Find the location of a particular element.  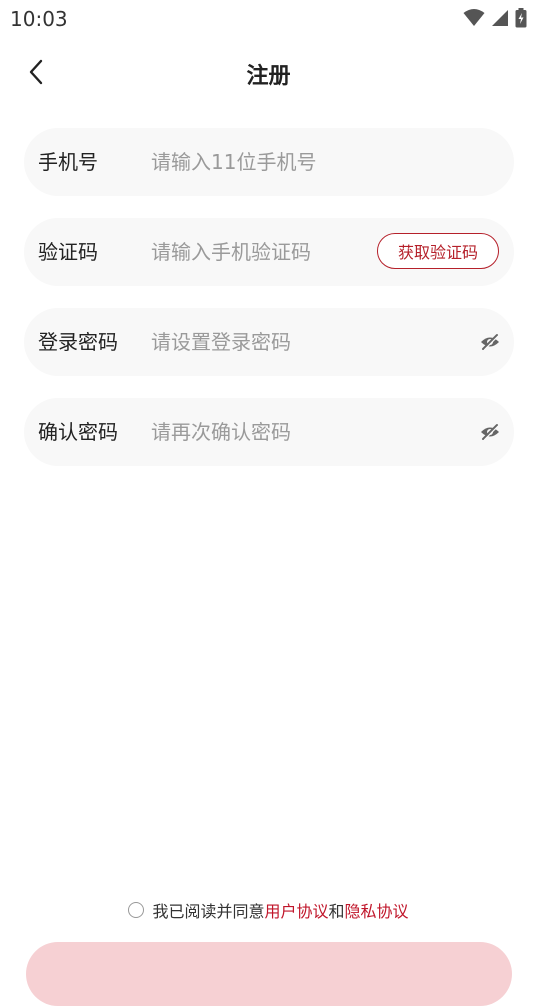

agreement-row: 我已阅读并同意 用户协议 和 隐私协议 is located at coordinates (268, 910).